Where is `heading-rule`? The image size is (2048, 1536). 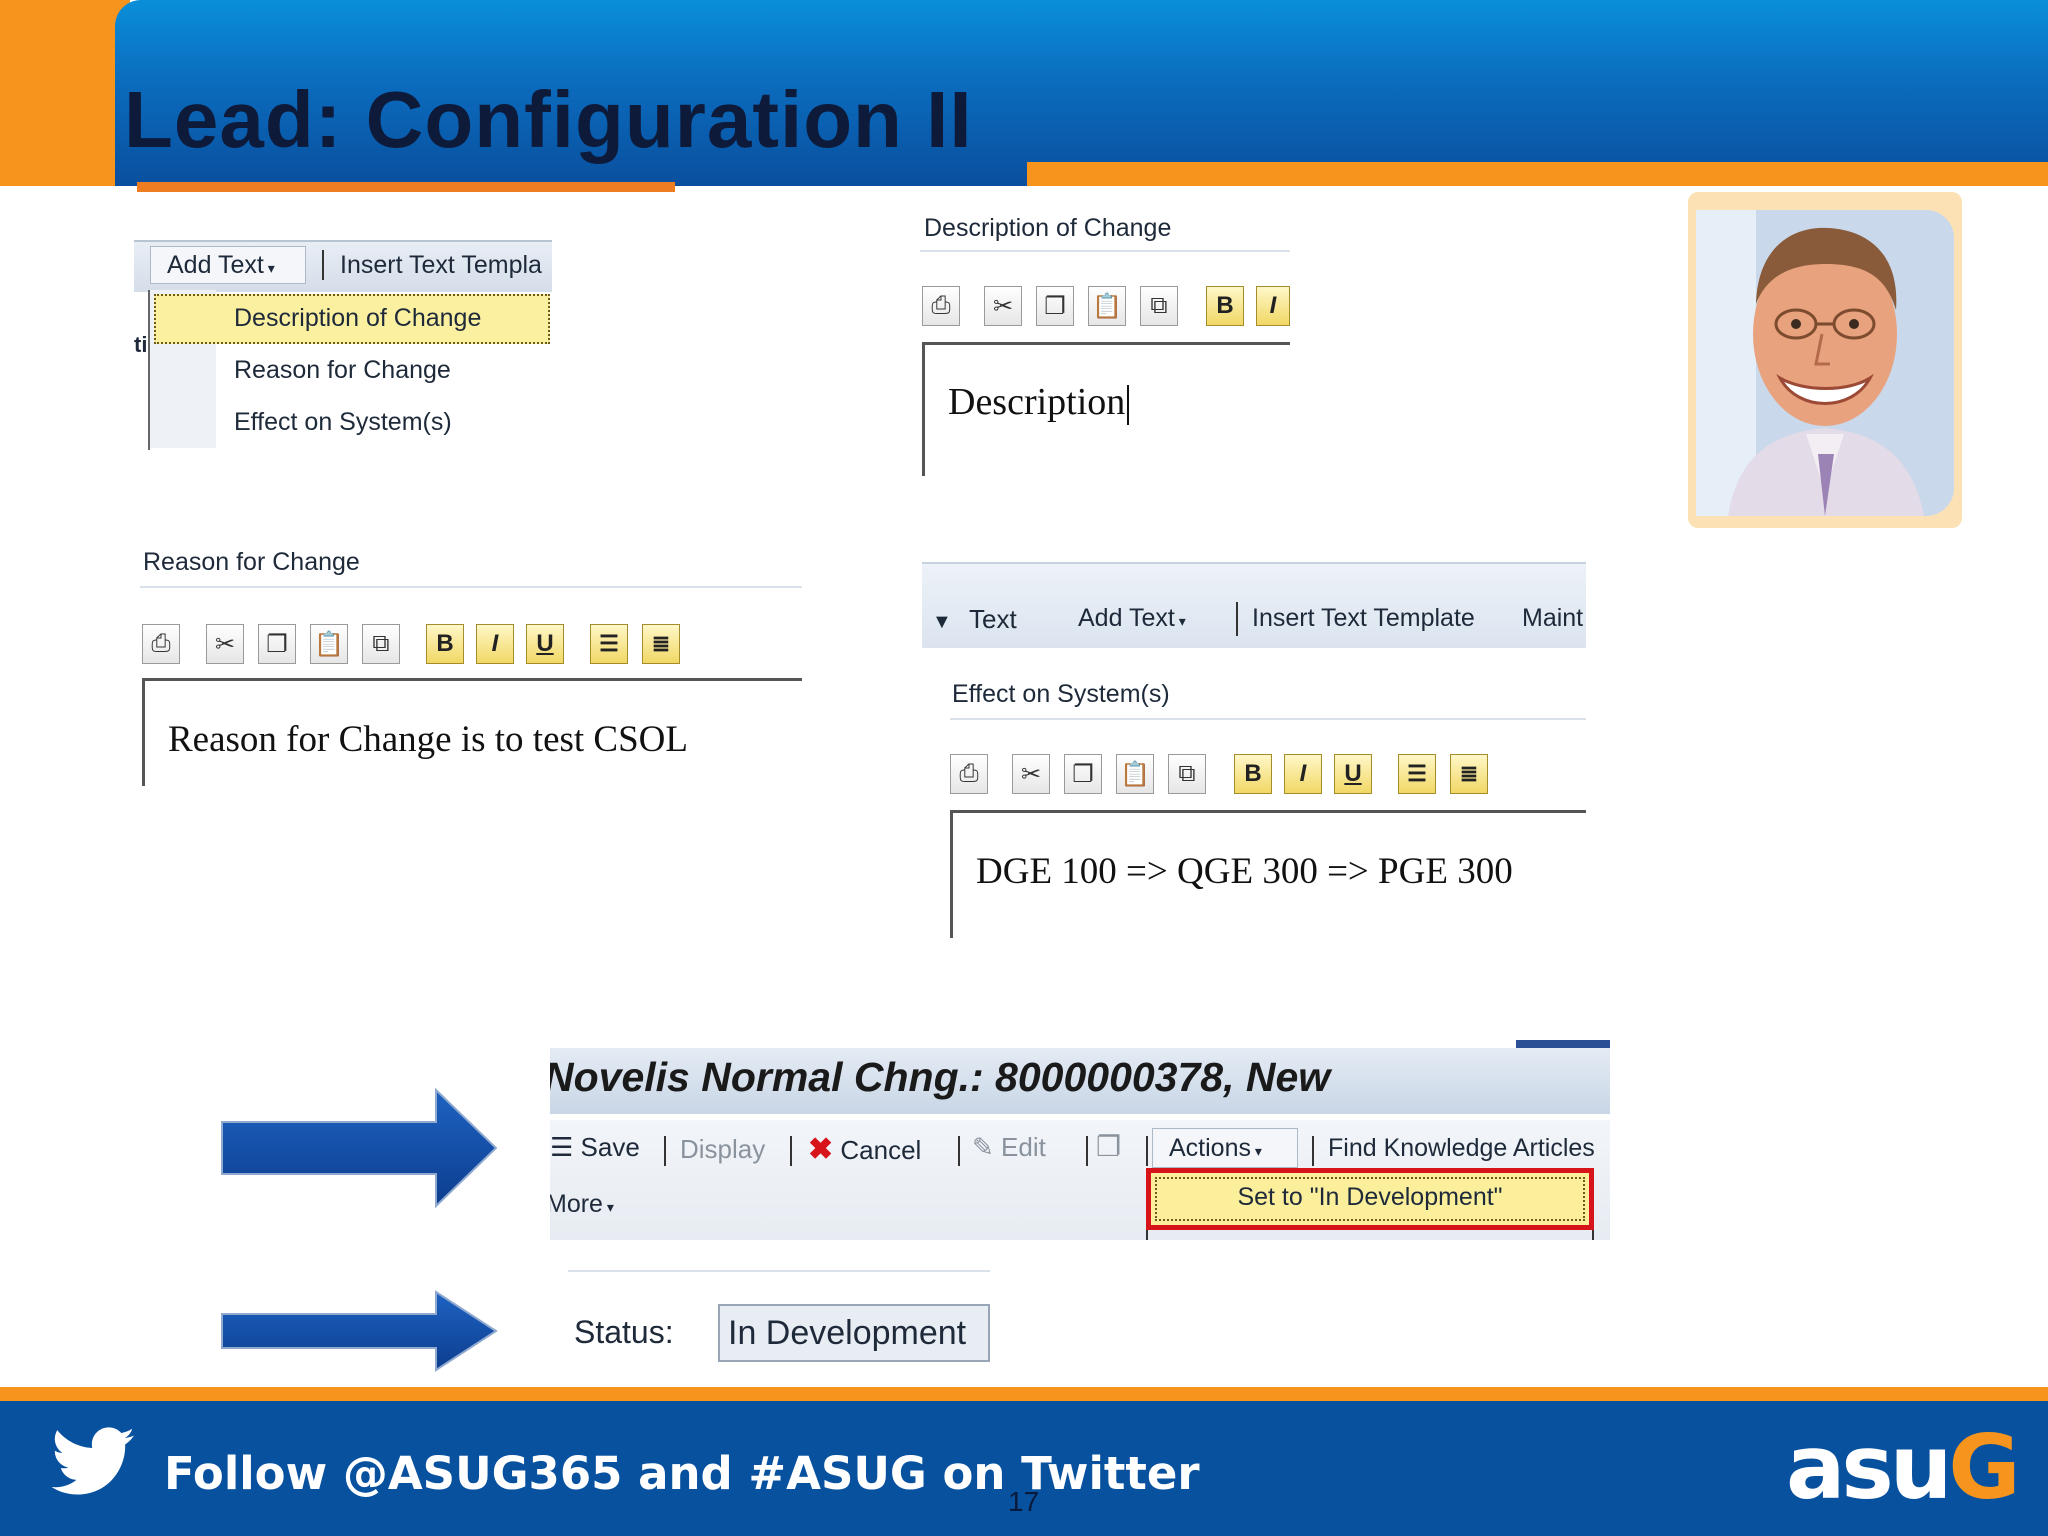
heading-rule is located at coordinates (471, 587).